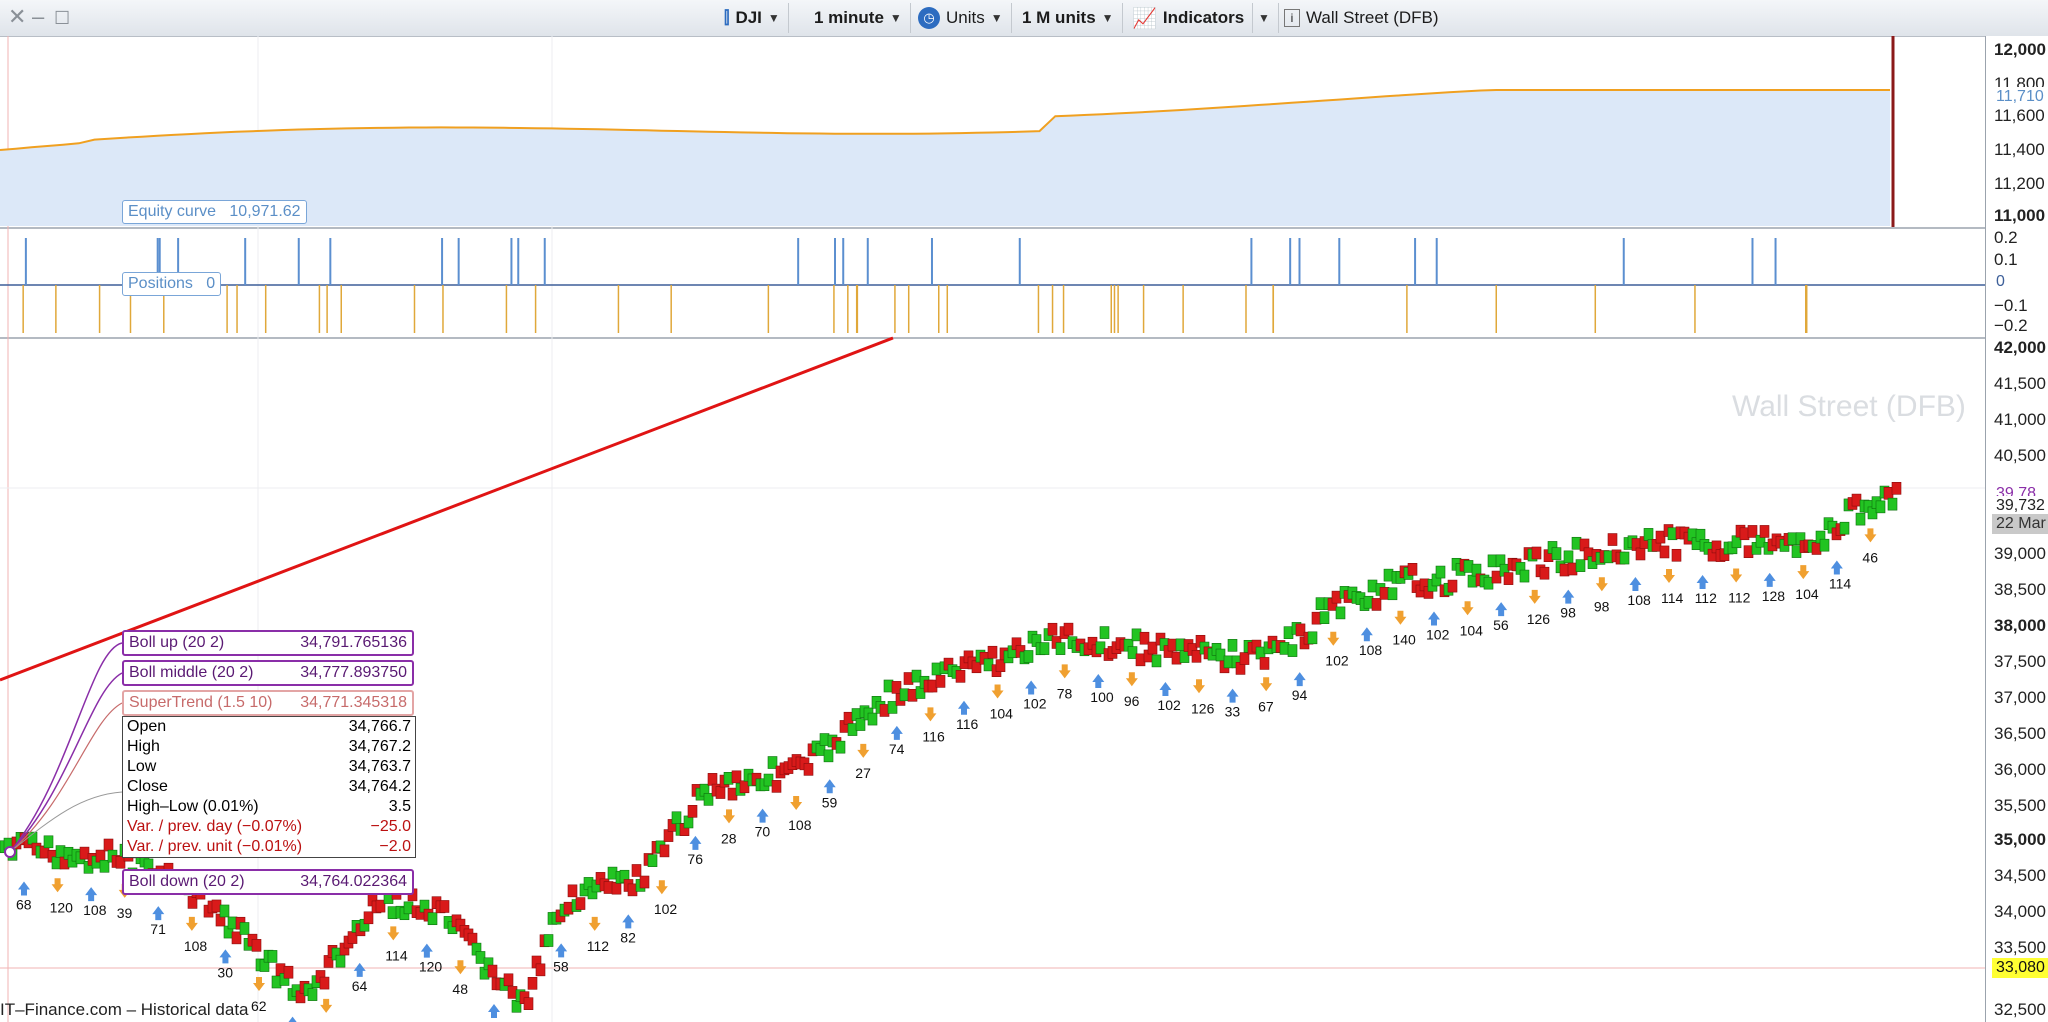  Describe the element at coordinates (1404, 640) in the screenshot. I see `trade-size-label: 140` at that location.